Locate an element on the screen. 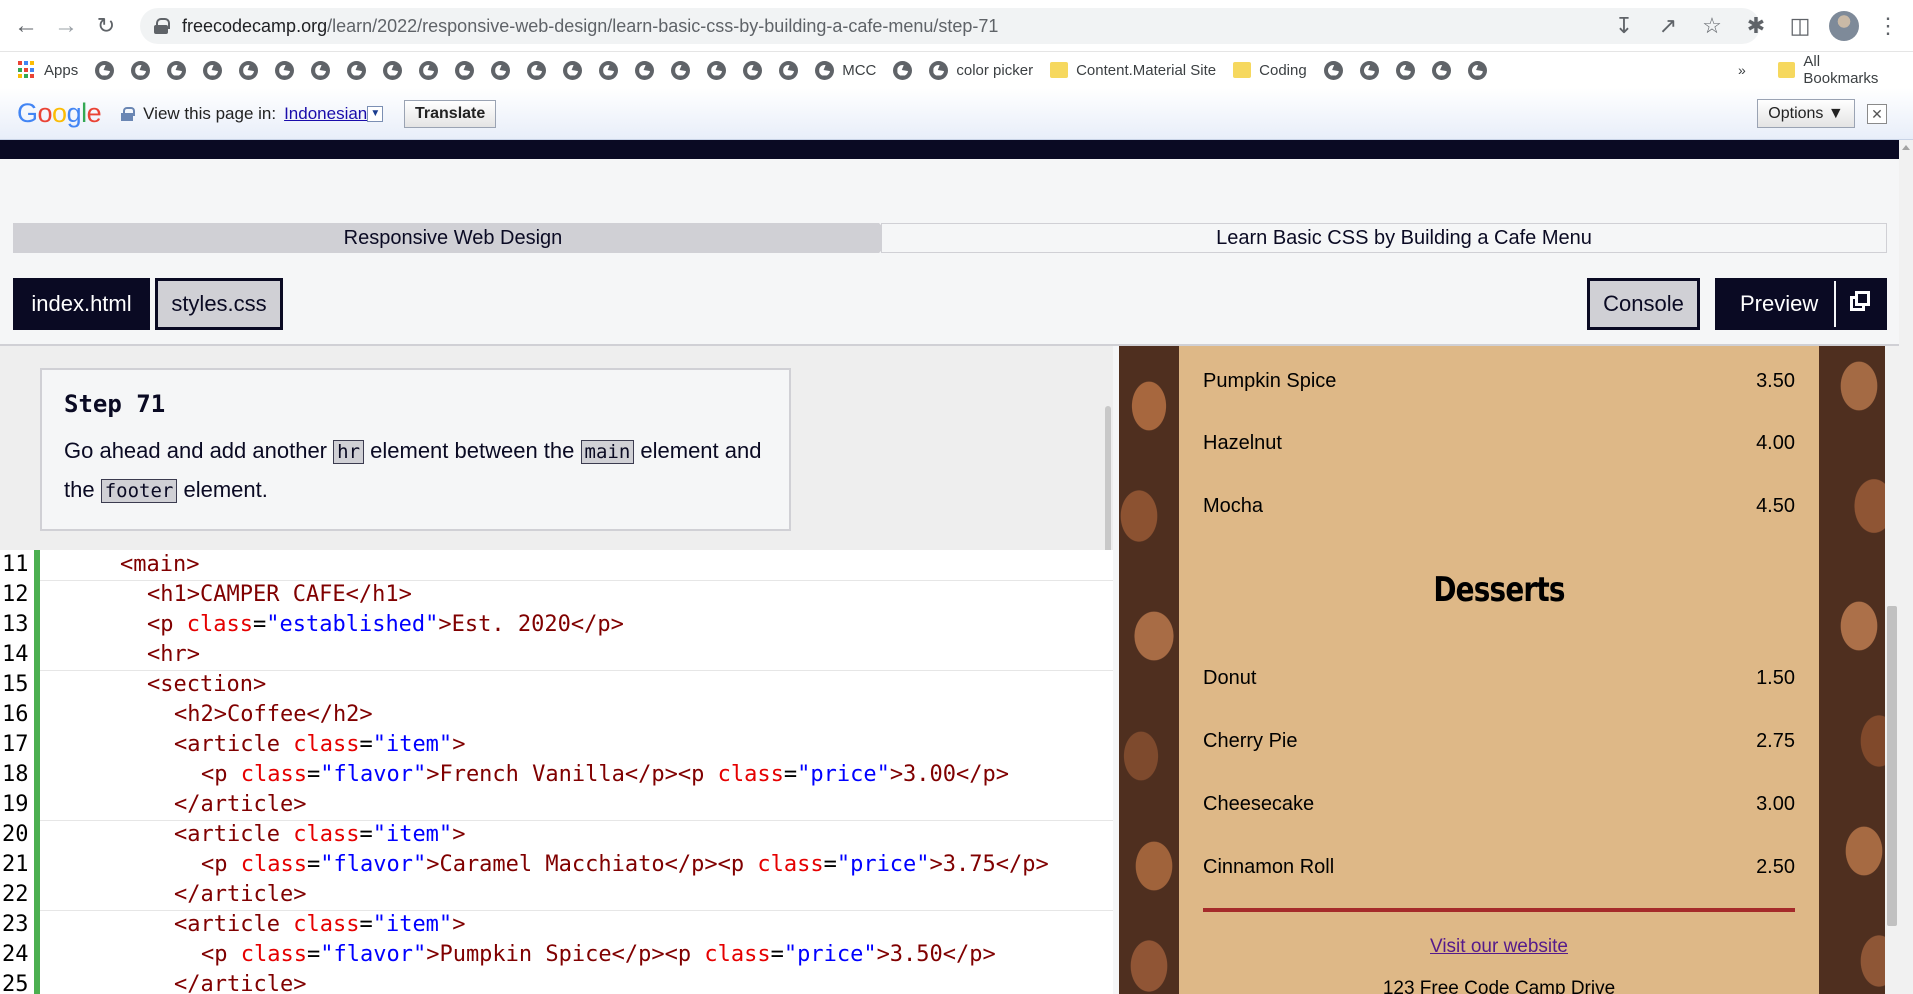  install-icon: ↧ is located at coordinates (1624, 26).